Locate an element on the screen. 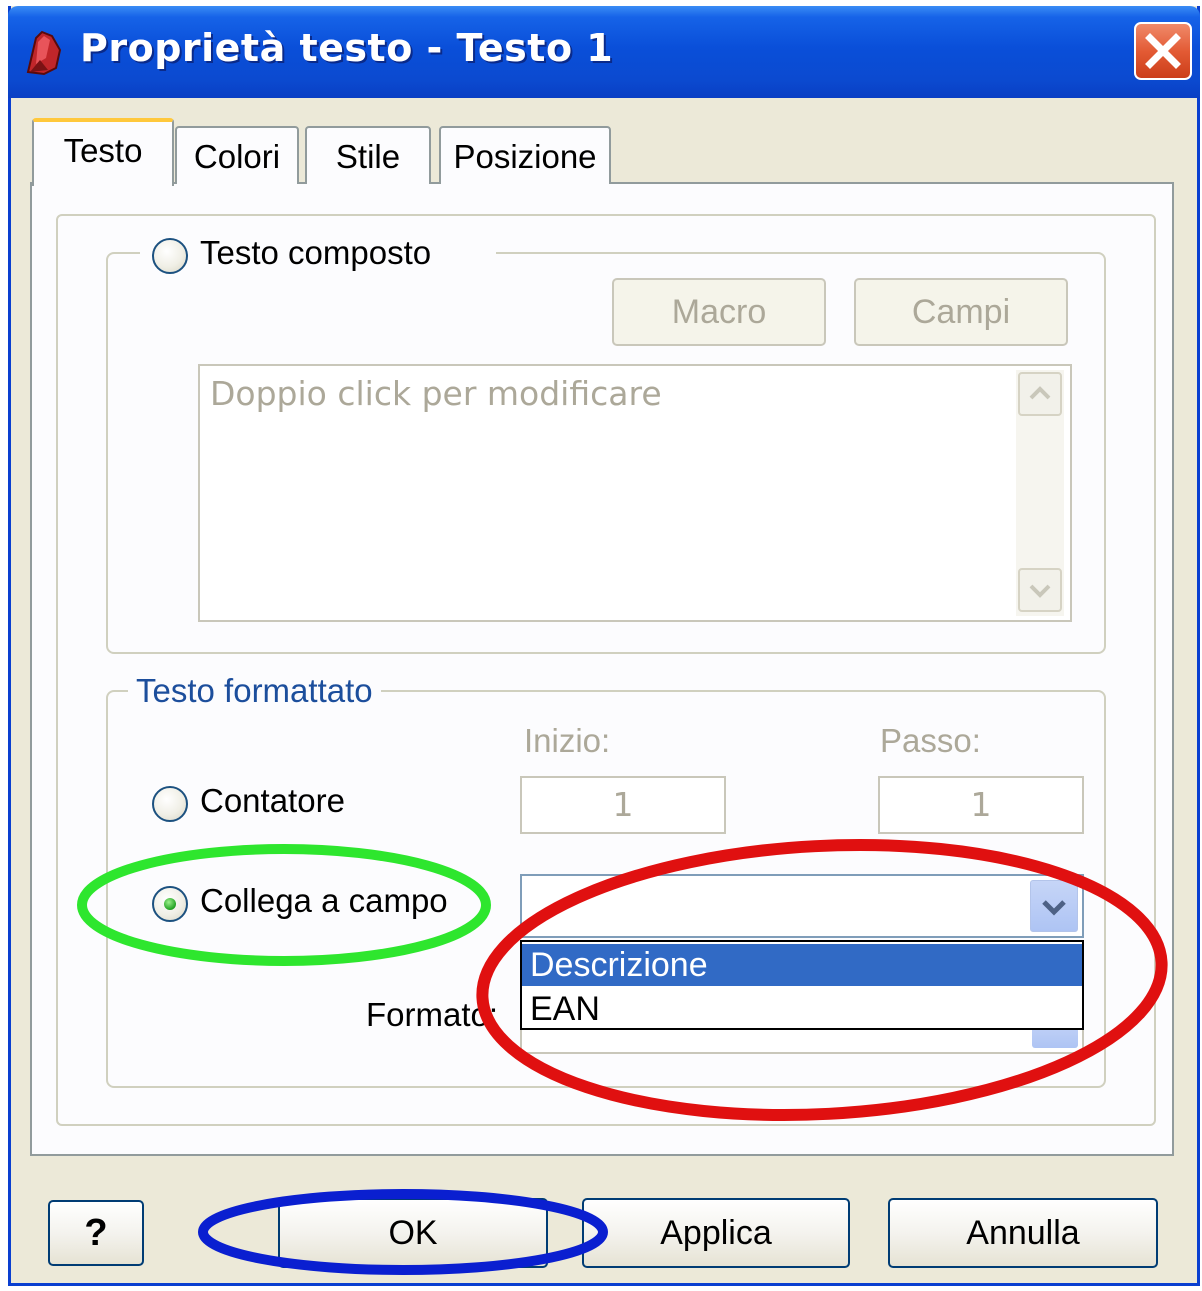 This screenshot has height=1291, width=1202. inizio-value: 1 is located at coordinates (623, 804).